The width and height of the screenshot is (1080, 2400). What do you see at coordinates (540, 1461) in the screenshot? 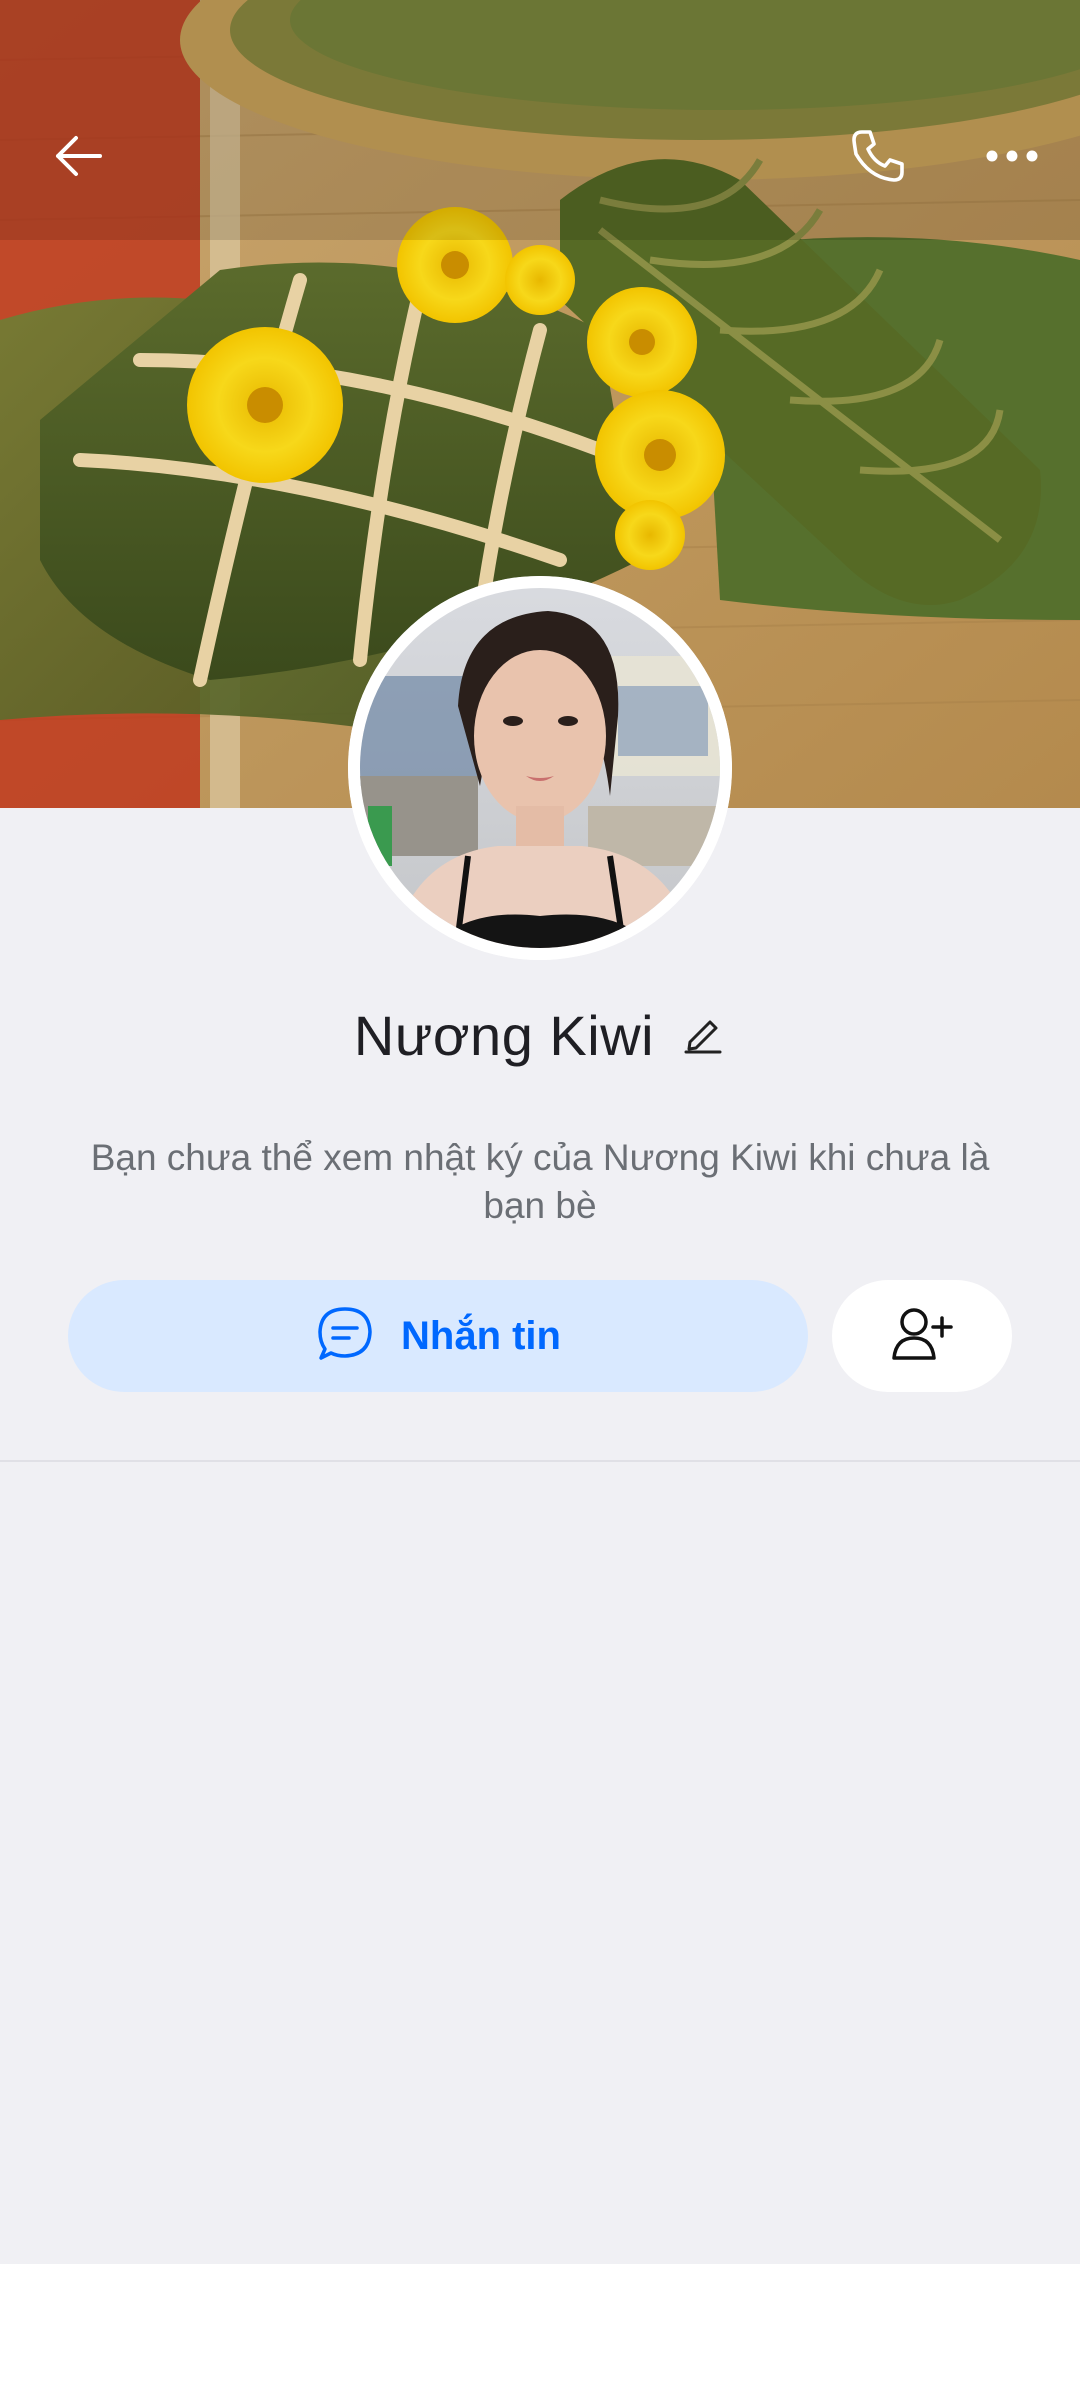
I see `section-divider` at bounding box center [540, 1461].